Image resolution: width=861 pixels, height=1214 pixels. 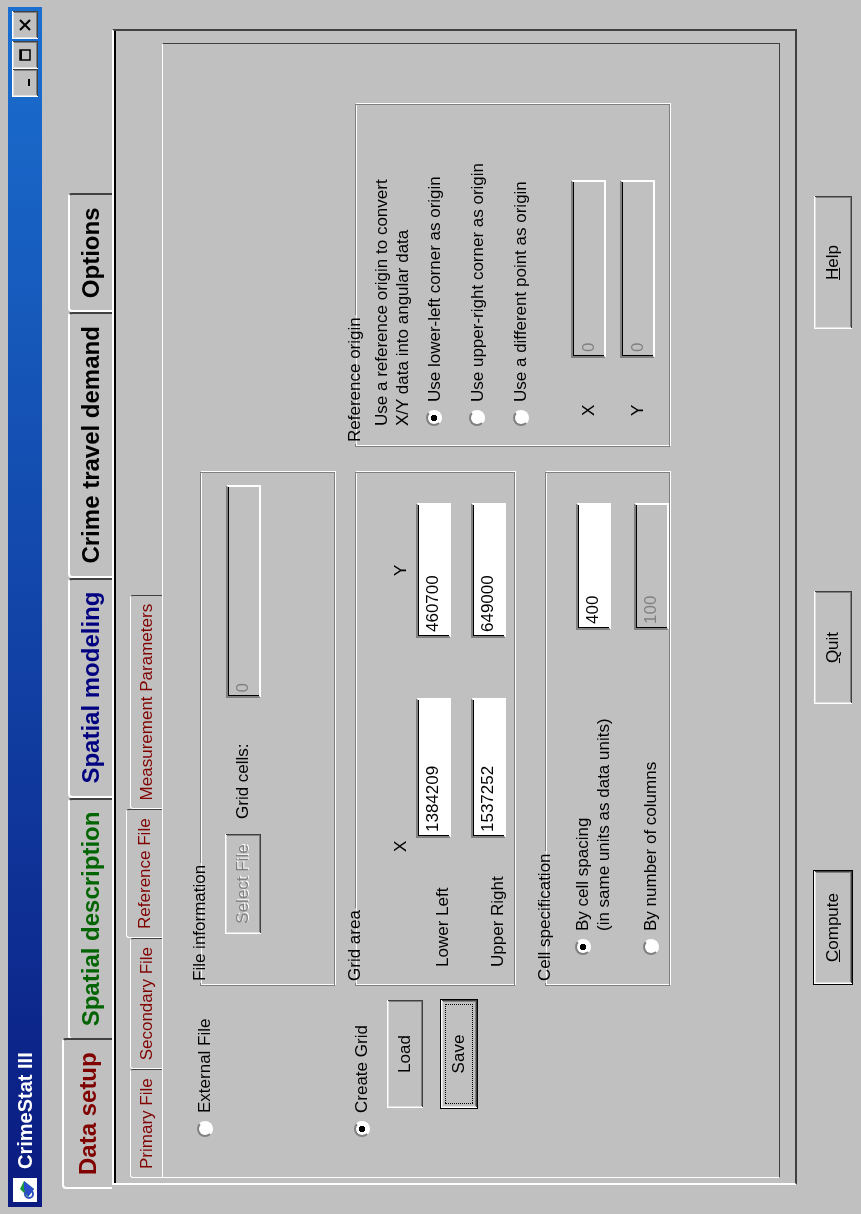 I want to click on radio-label: External File, so click(x=204, y=1065).